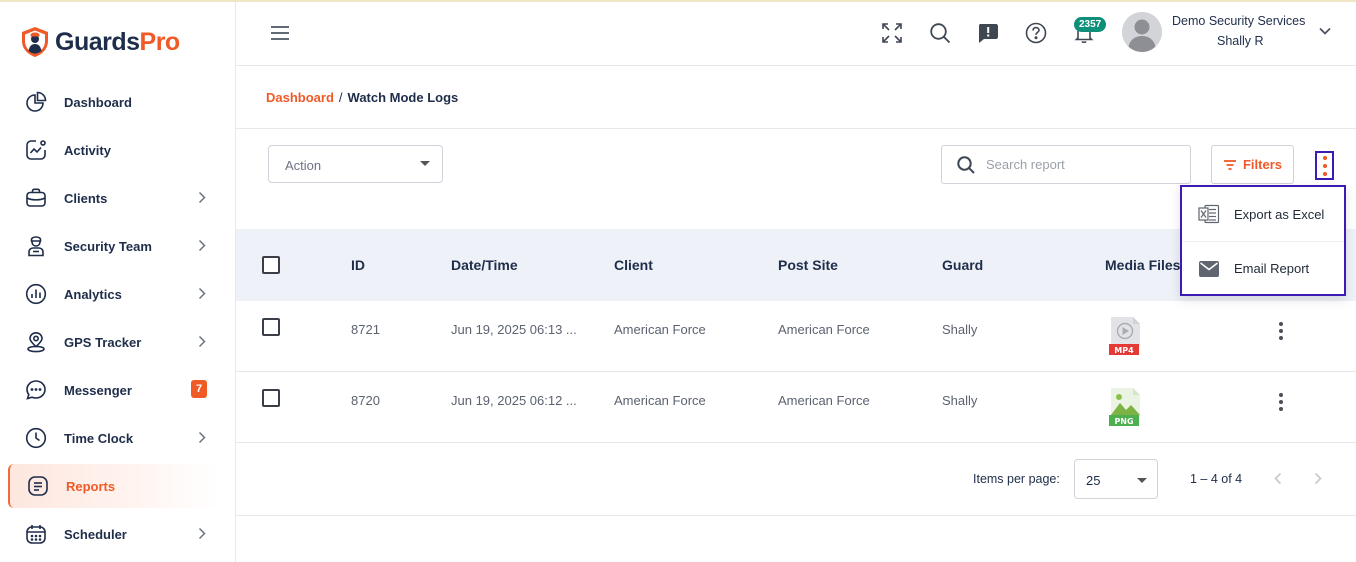  What do you see at coordinates (36, 198) in the screenshot?
I see `briefcase-icon` at bounding box center [36, 198].